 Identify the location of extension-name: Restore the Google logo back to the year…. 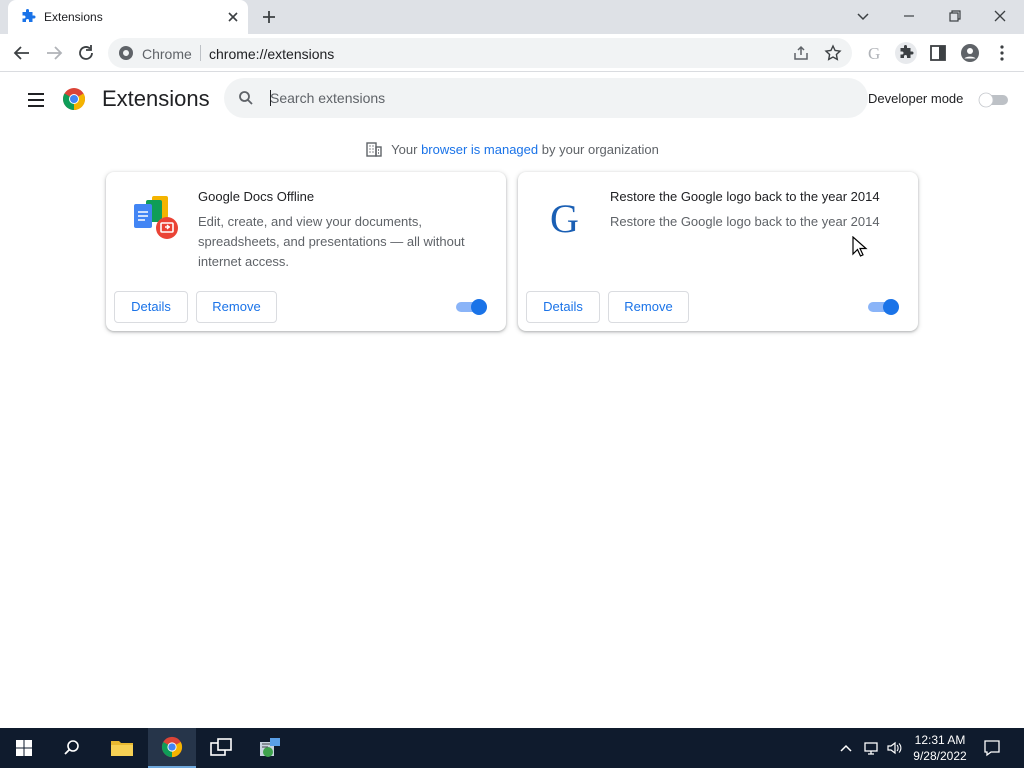
(745, 196).